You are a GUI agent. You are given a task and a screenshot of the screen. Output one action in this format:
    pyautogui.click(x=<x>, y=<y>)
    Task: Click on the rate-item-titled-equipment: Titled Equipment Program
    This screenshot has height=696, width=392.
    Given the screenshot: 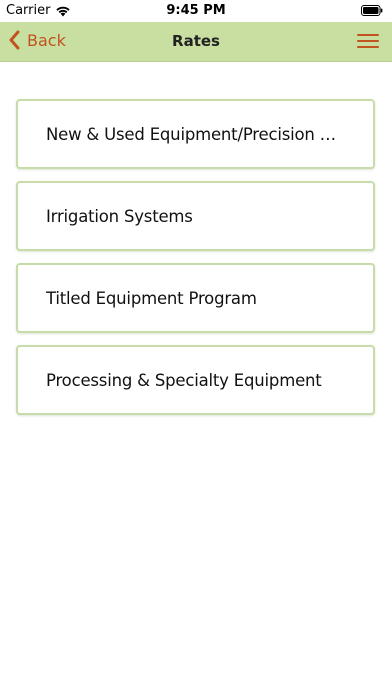 What is the action you would take?
    pyautogui.click(x=195, y=298)
    